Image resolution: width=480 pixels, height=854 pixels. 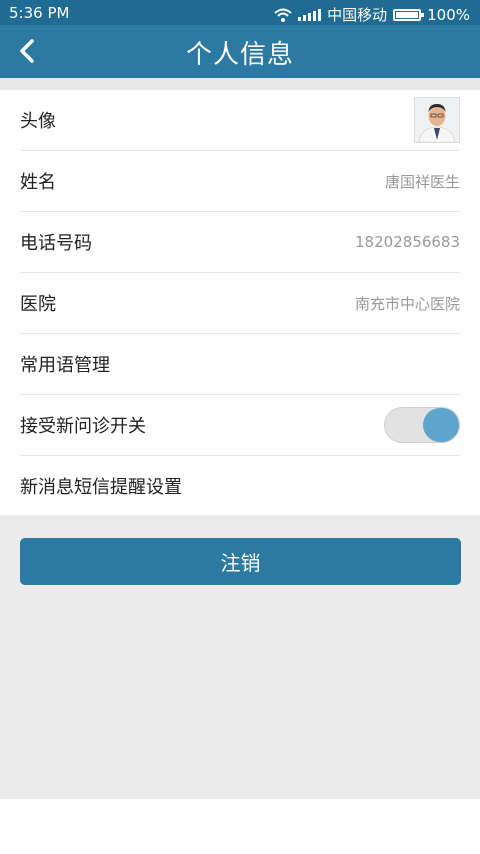 What do you see at coordinates (240, 12) in the screenshot?
I see `status-bar: 5:36 PM 中国移动 100%` at bounding box center [240, 12].